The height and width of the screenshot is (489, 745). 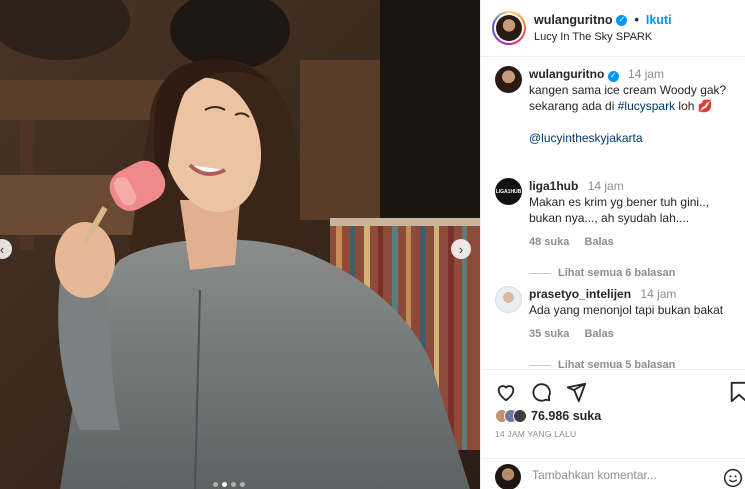 I want to click on author-avatar, so click(x=509, y=28).